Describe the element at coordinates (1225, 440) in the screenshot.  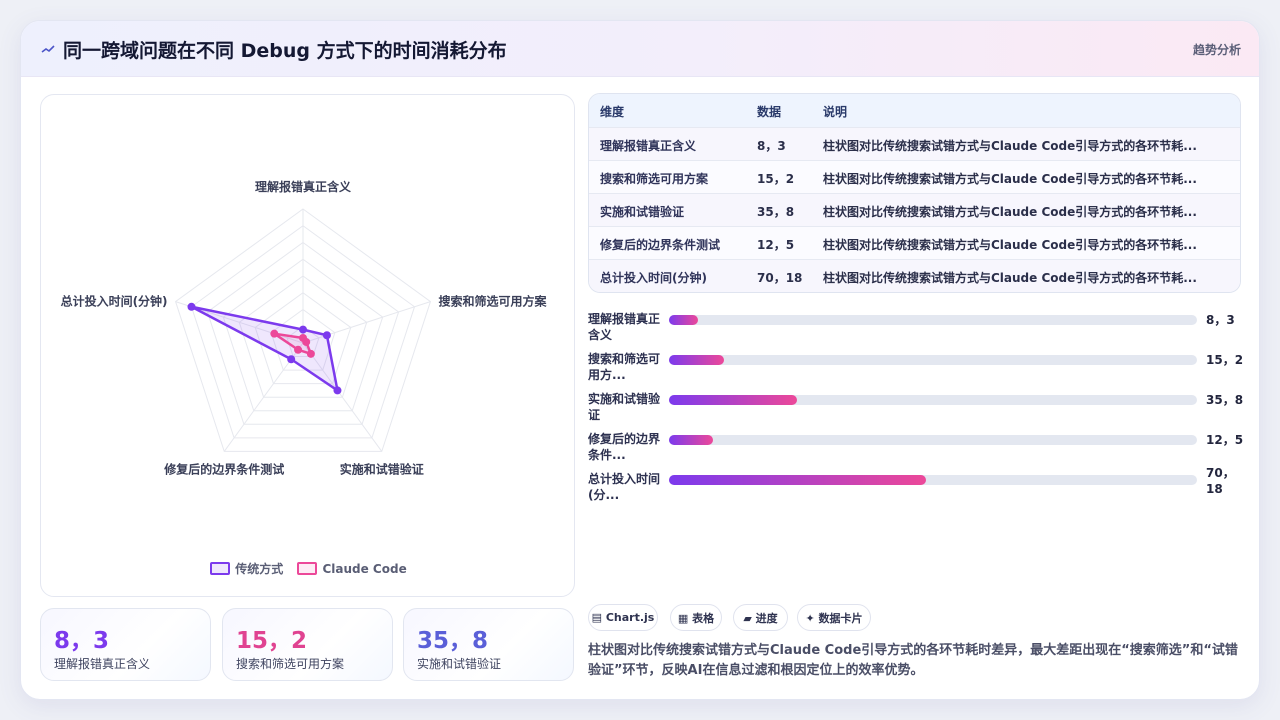
I see `progress-value: 12，5` at that location.